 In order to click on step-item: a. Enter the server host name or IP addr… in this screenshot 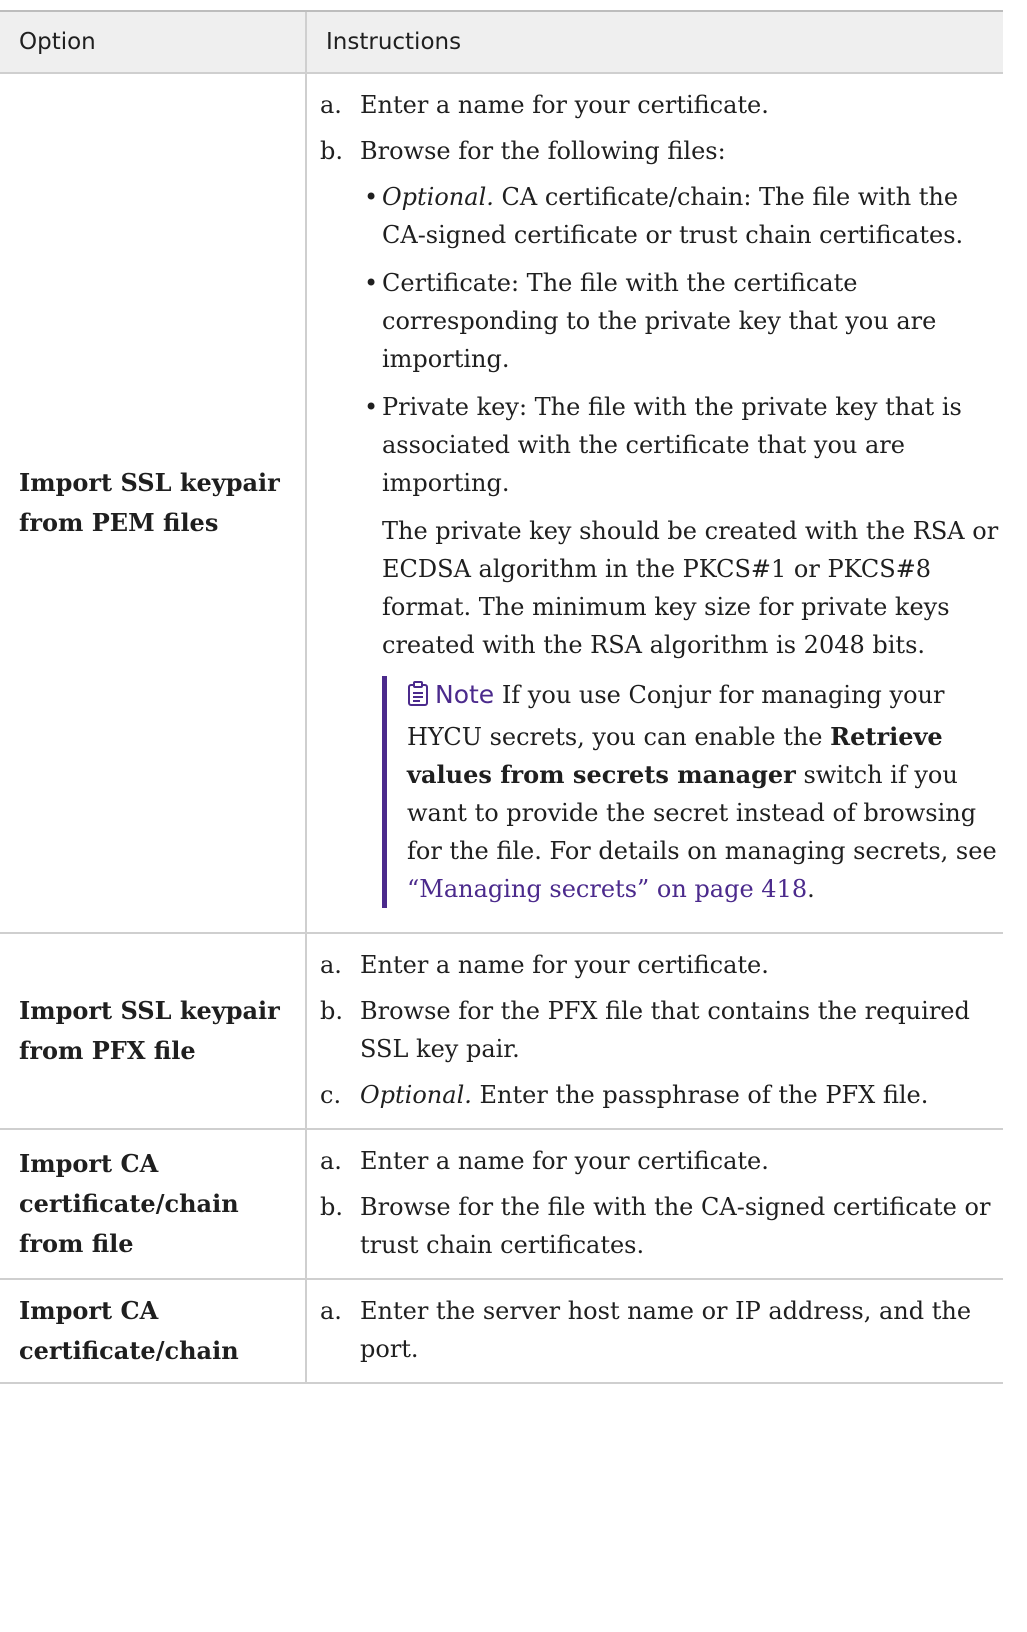, I will do `click(661, 1330)`.